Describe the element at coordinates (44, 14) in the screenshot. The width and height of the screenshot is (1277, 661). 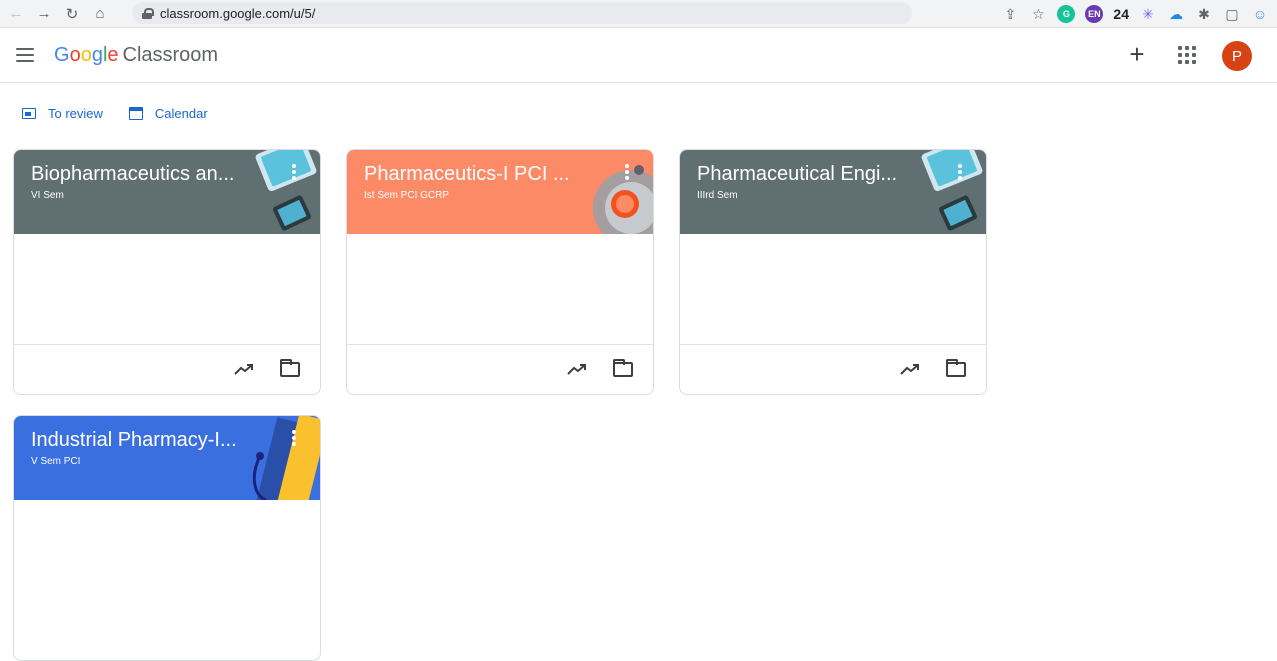
I see `forward-icon: →` at that location.